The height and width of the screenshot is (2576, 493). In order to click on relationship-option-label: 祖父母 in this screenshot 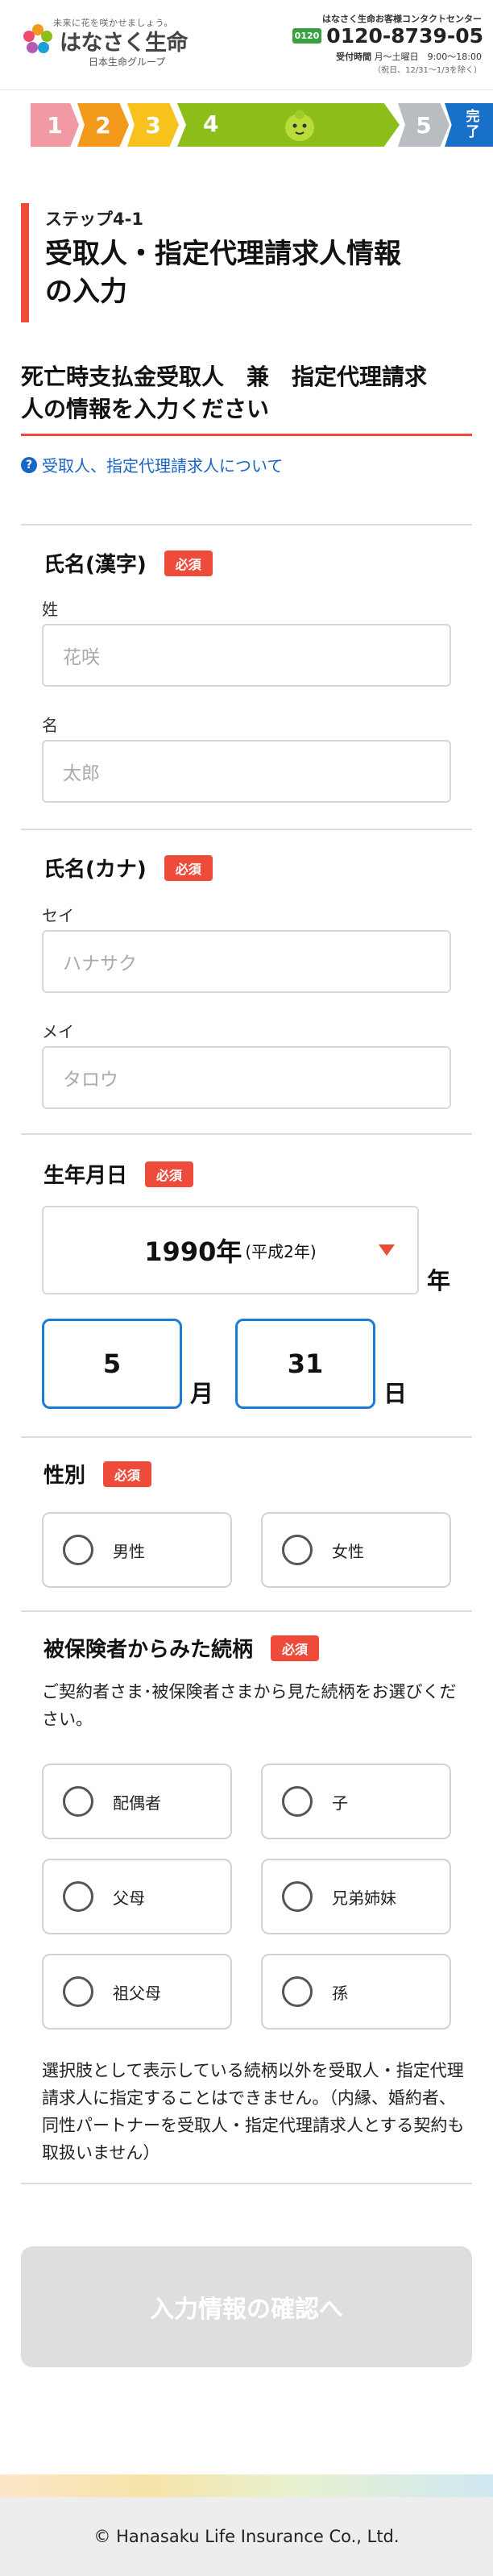, I will do `click(137, 1993)`.